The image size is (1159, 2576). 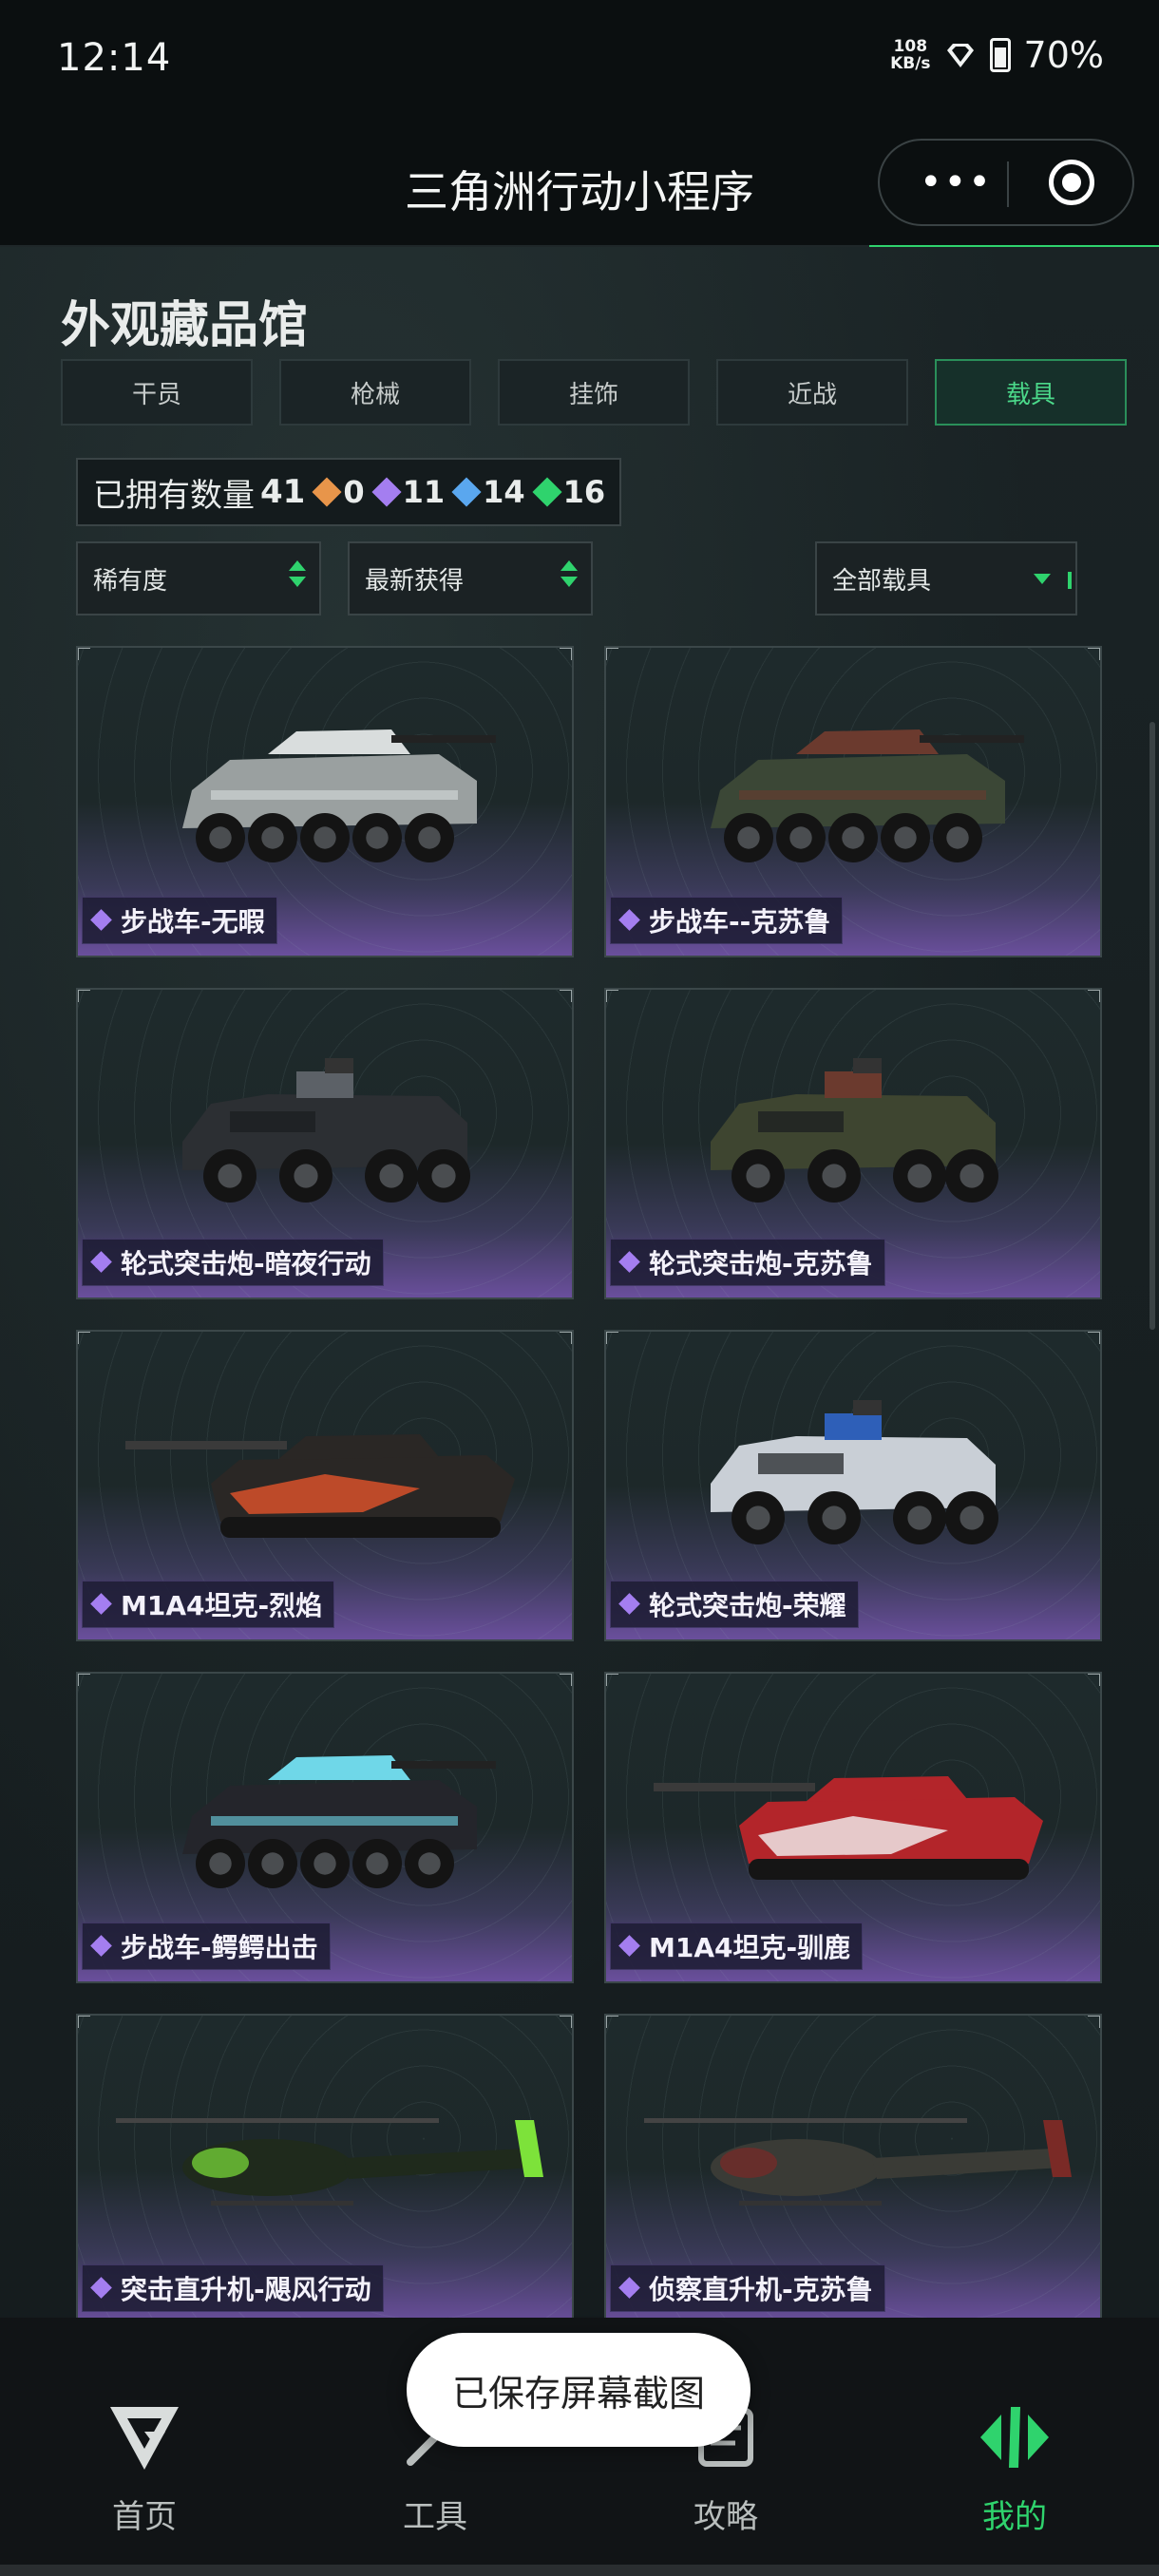 What do you see at coordinates (222, 1605) in the screenshot?
I see `vehicle-name: M1A4坦克-烈焰` at bounding box center [222, 1605].